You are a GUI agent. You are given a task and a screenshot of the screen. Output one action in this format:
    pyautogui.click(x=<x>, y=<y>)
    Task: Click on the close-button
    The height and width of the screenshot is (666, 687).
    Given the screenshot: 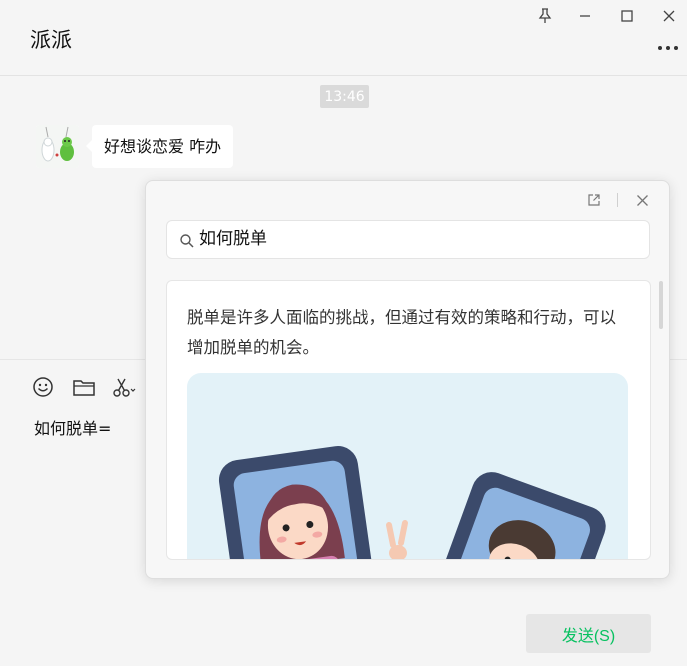 What is the action you would take?
    pyautogui.click(x=669, y=16)
    